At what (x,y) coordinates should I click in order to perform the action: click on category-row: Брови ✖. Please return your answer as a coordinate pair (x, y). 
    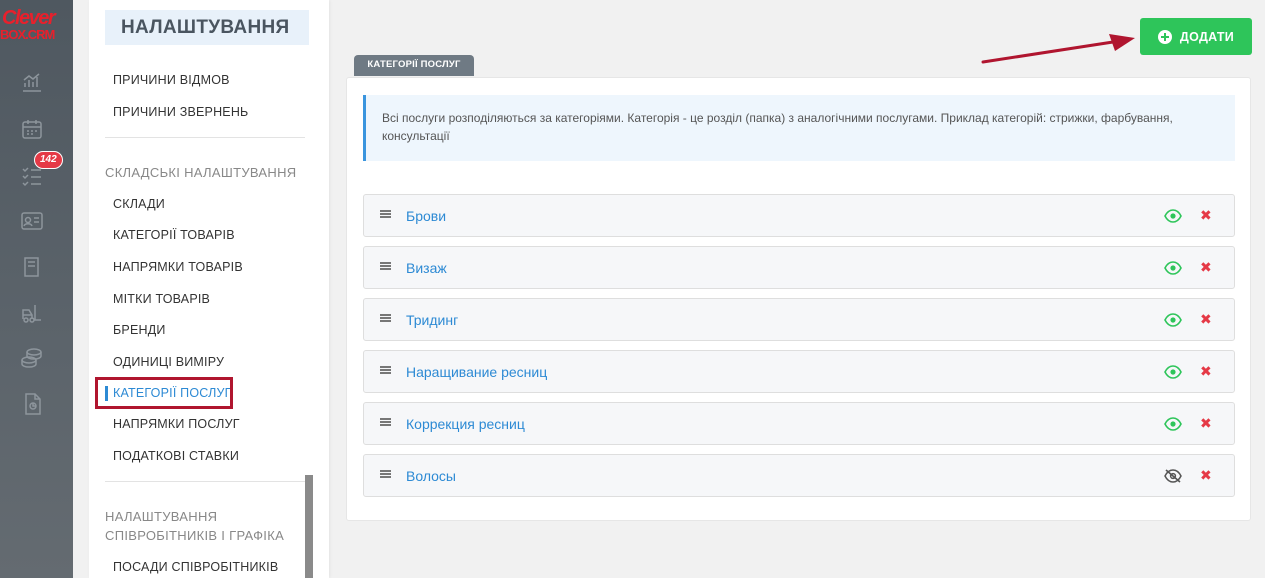
    Looking at the image, I should click on (799, 215).